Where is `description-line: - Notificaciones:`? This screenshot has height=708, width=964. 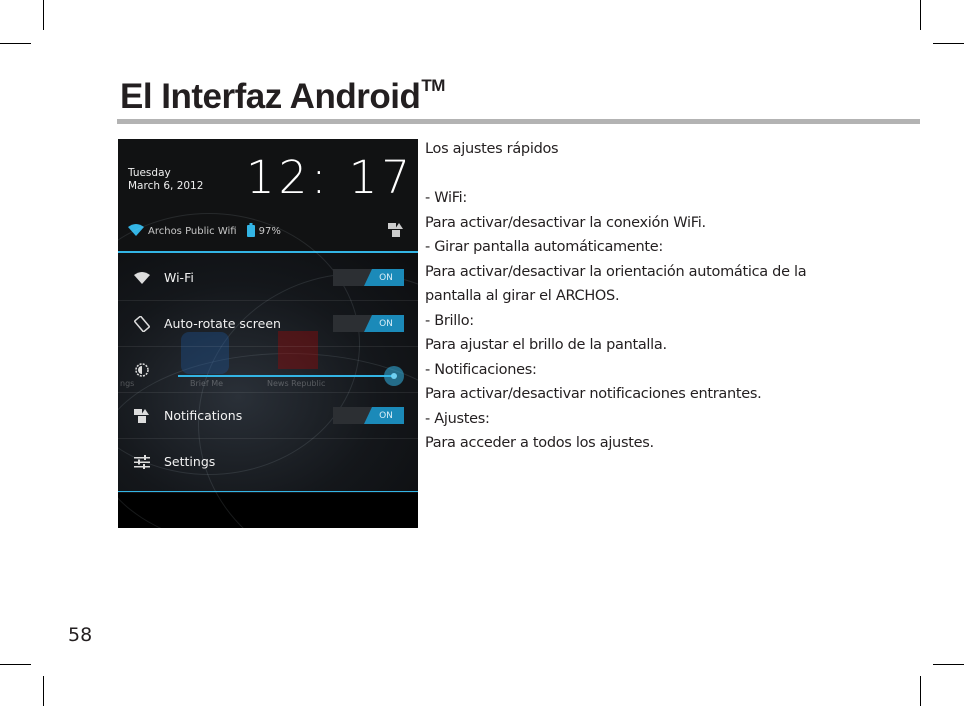
description-line: - Notificaciones: is located at coordinates (481, 369).